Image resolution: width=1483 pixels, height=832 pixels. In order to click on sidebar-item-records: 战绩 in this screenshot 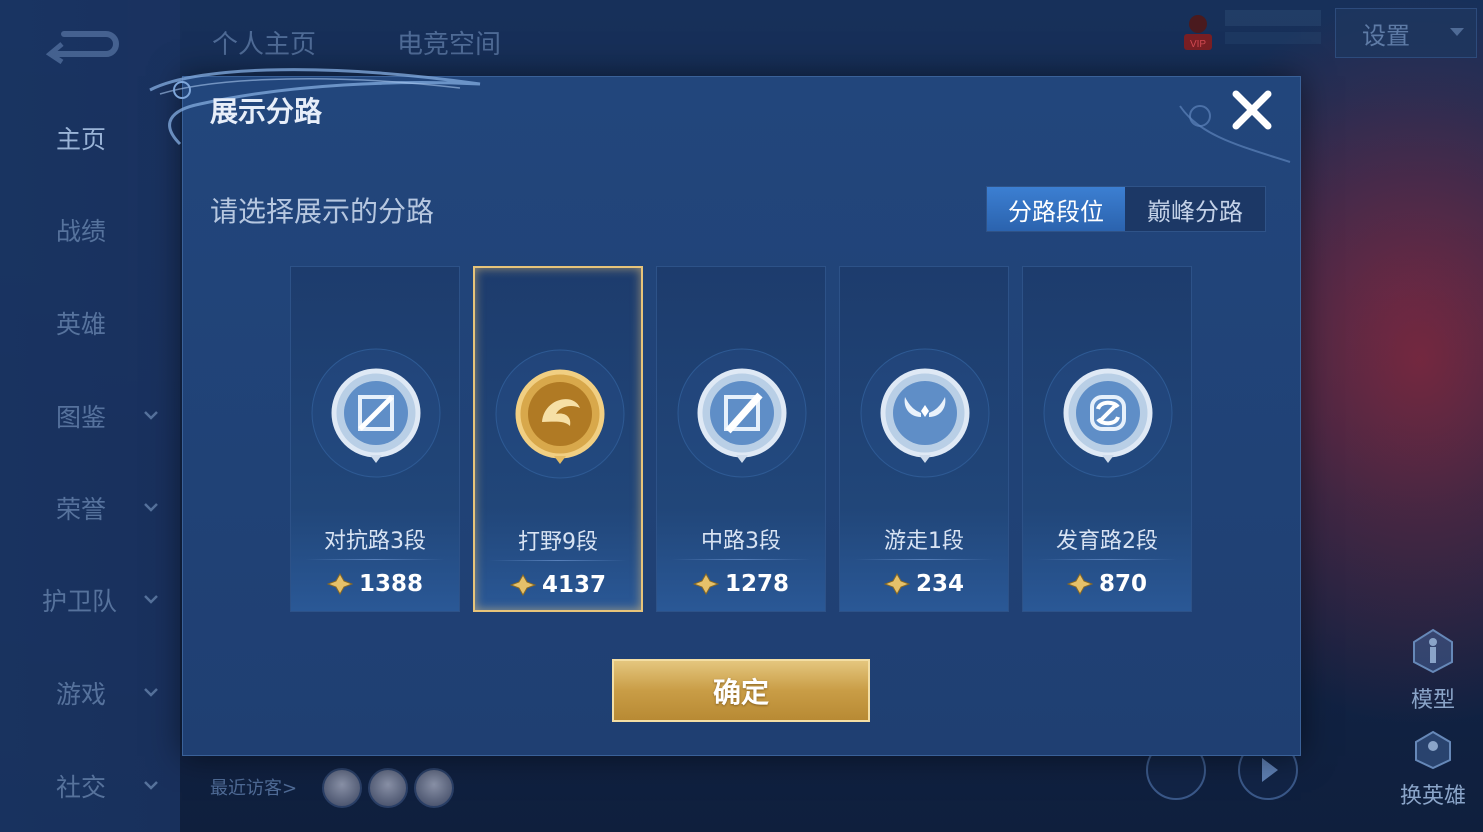, I will do `click(90, 230)`.